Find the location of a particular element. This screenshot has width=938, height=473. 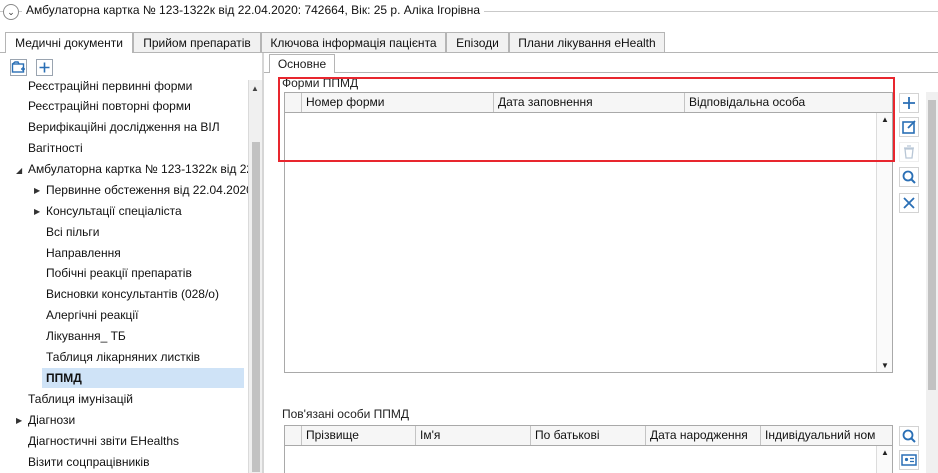

tree-item-primary-exam: Первинне обстеження від 22.04.2020 is located at coordinates (149, 190).